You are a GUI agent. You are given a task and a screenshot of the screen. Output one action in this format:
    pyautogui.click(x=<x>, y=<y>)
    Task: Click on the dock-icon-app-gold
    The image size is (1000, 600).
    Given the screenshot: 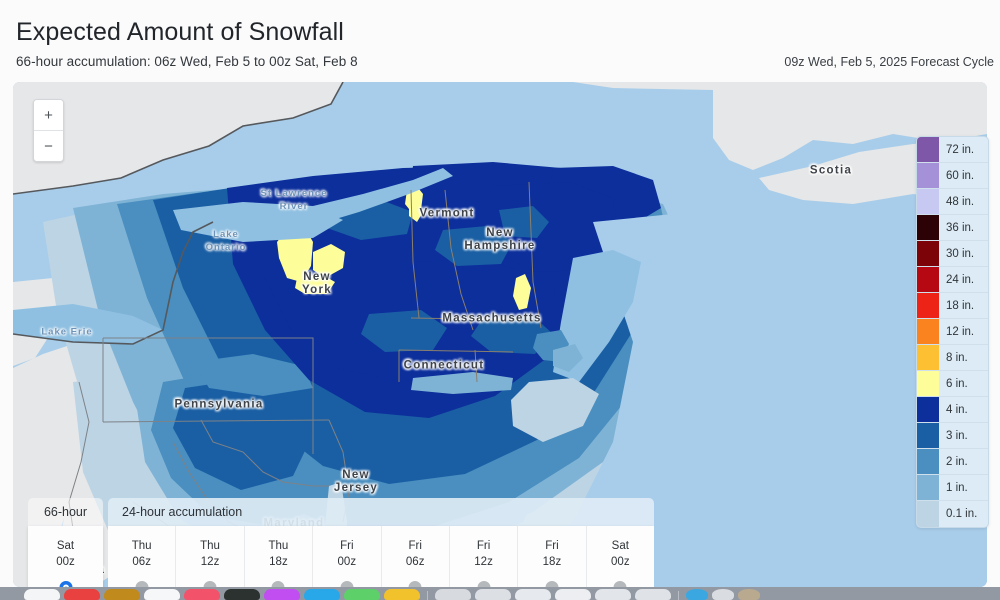 What is the action you would take?
    pyautogui.click(x=122, y=594)
    